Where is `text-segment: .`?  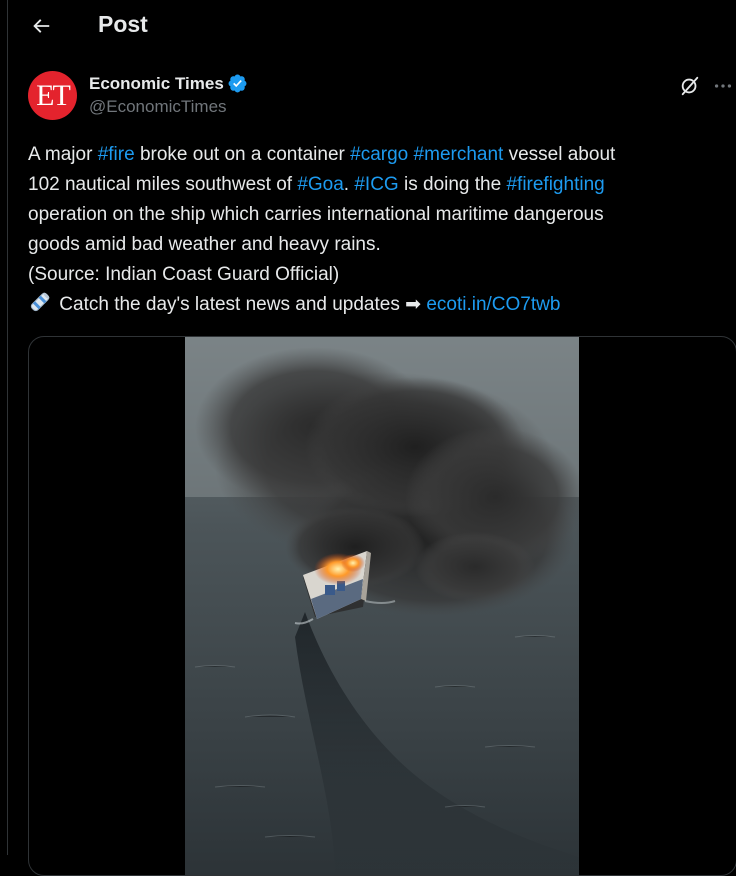
text-segment: . is located at coordinates (349, 184).